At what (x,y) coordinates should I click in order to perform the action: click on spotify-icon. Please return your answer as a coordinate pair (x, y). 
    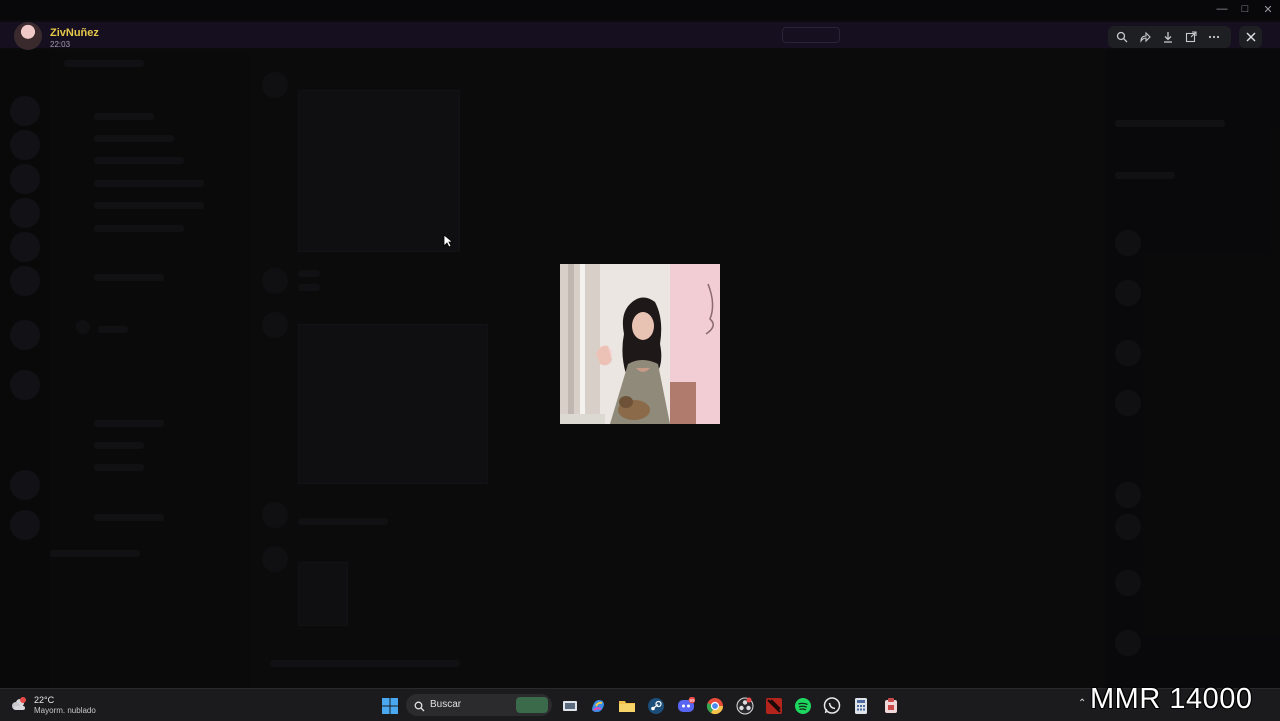
    Looking at the image, I should click on (803, 706).